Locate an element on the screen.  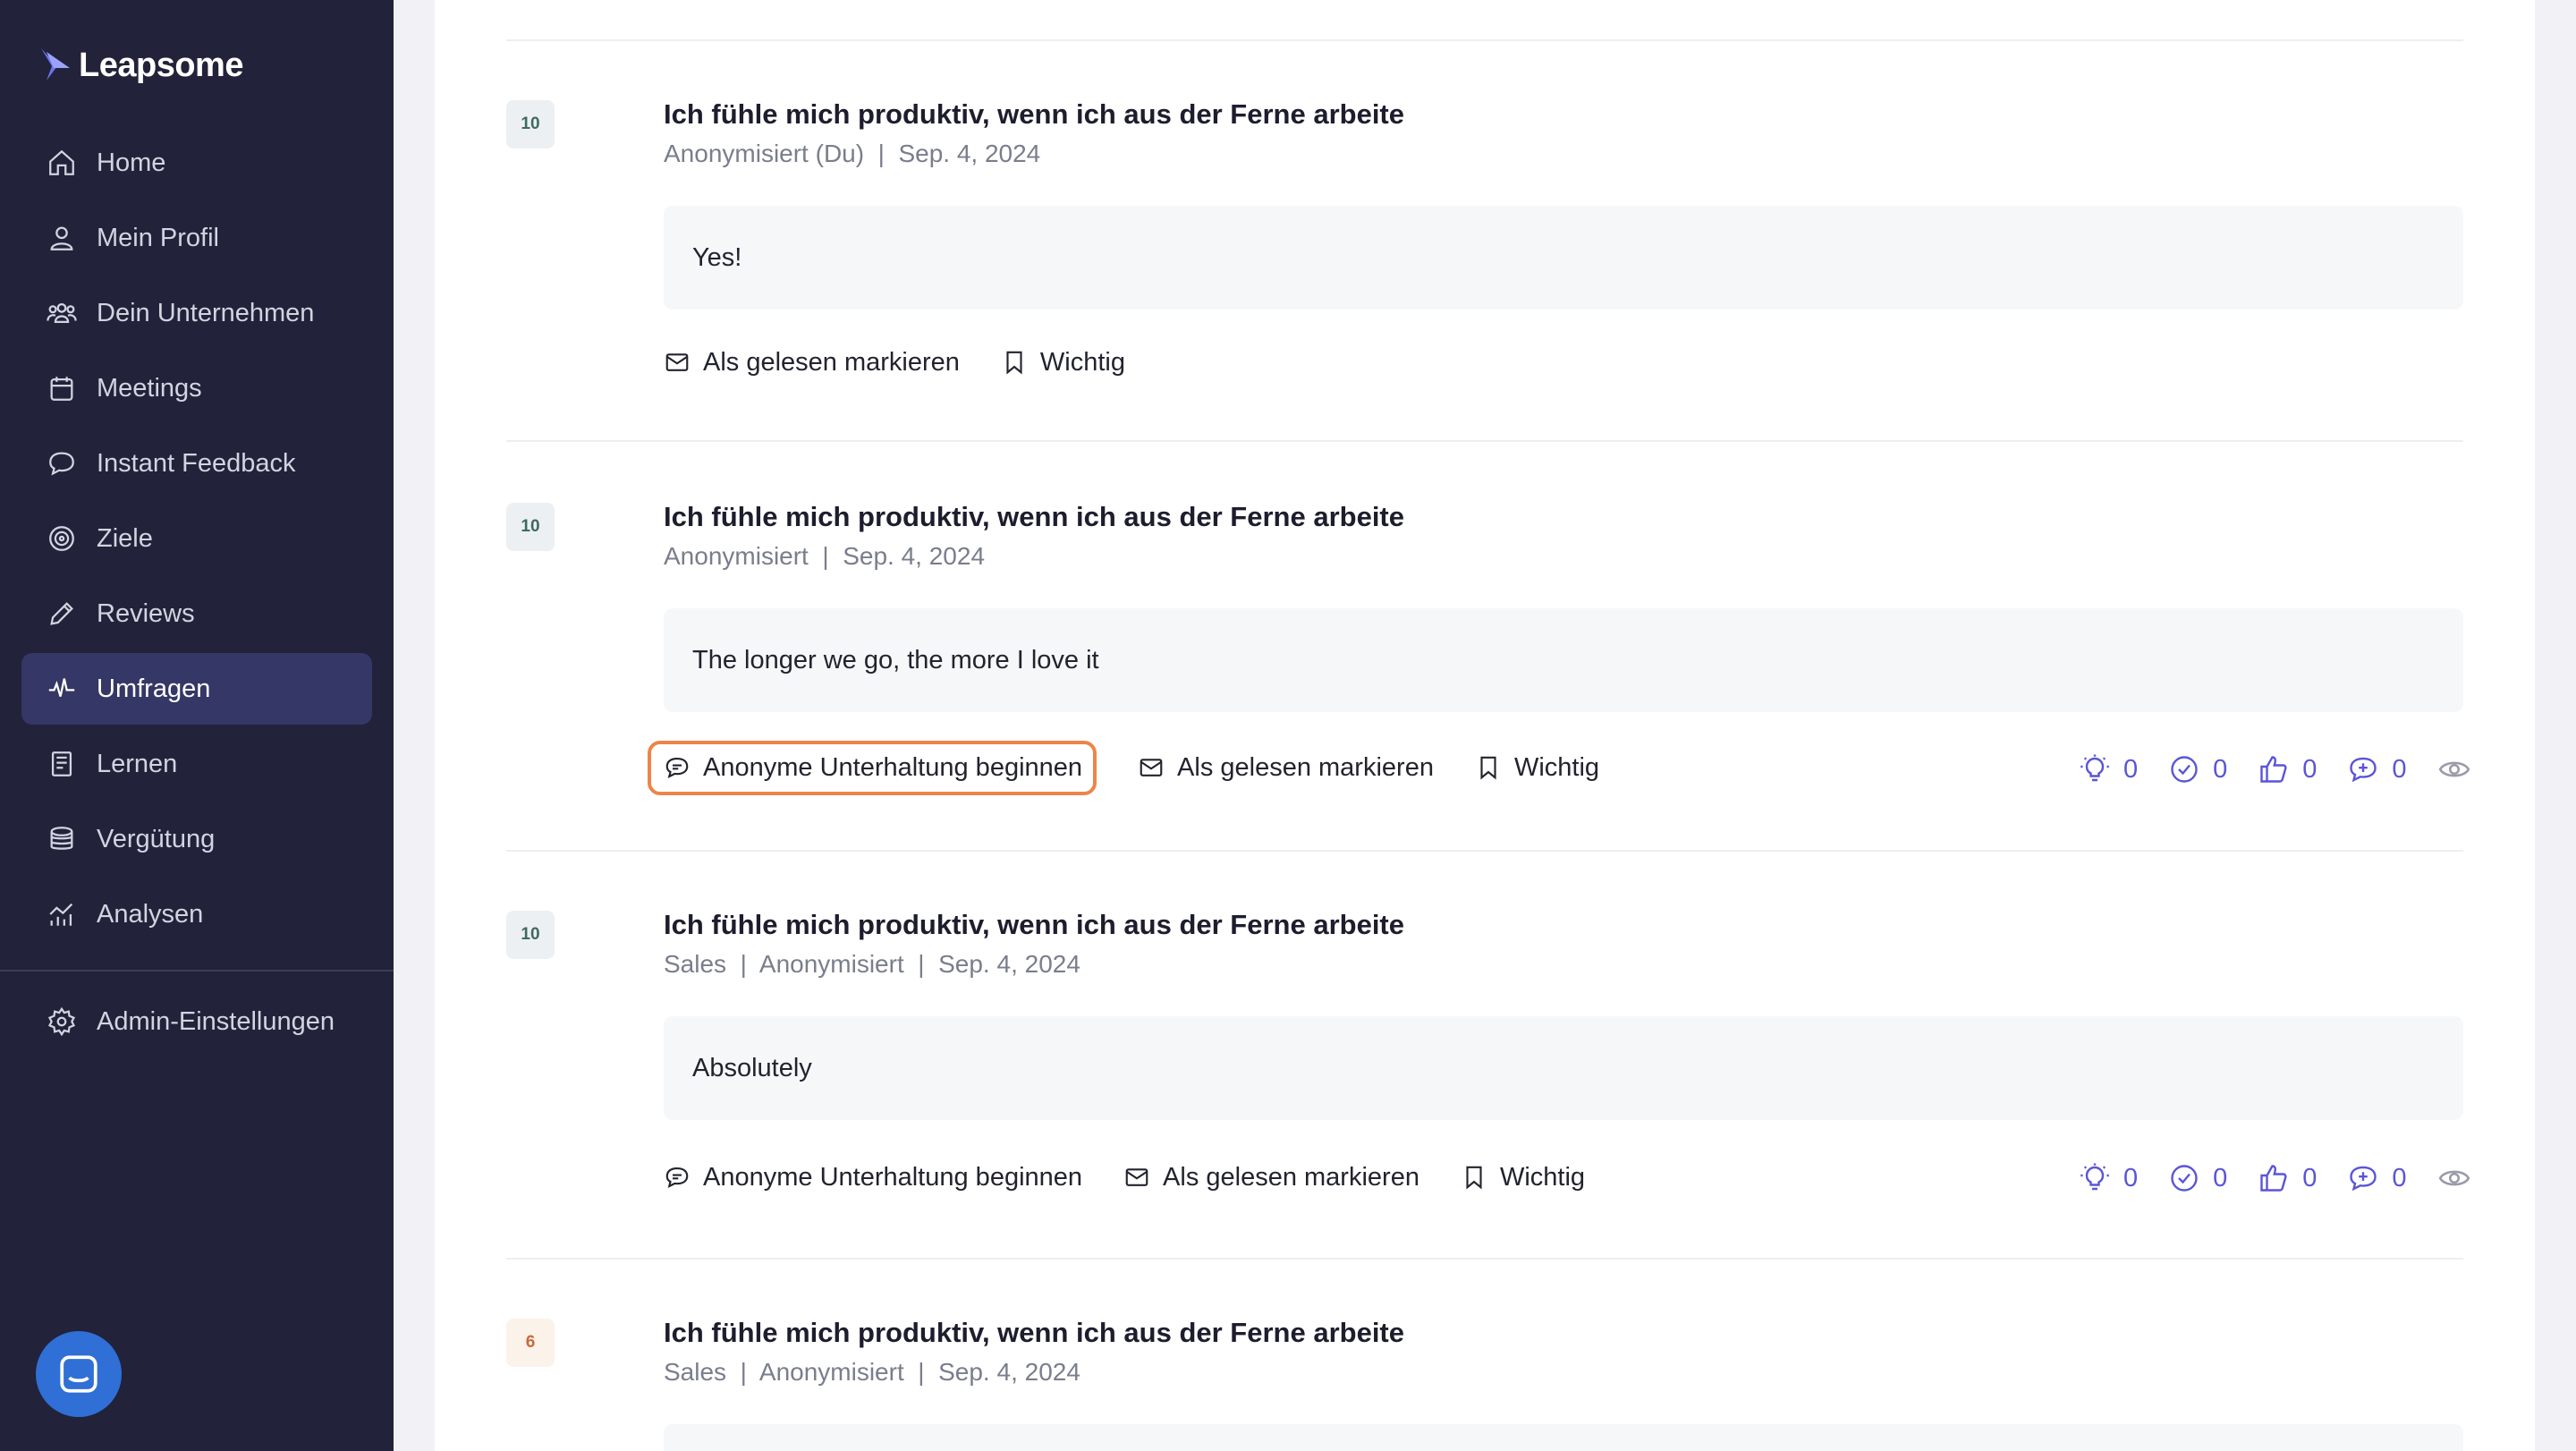
sidebar-item-surveys: Umfragen is located at coordinates (196, 689).